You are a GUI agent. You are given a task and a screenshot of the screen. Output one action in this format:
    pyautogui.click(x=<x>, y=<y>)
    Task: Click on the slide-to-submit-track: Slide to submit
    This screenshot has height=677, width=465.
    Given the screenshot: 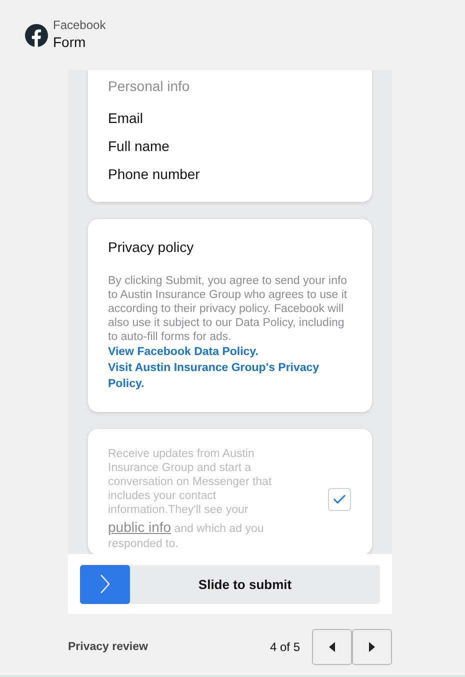 What is the action you would take?
    pyautogui.click(x=230, y=584)
    